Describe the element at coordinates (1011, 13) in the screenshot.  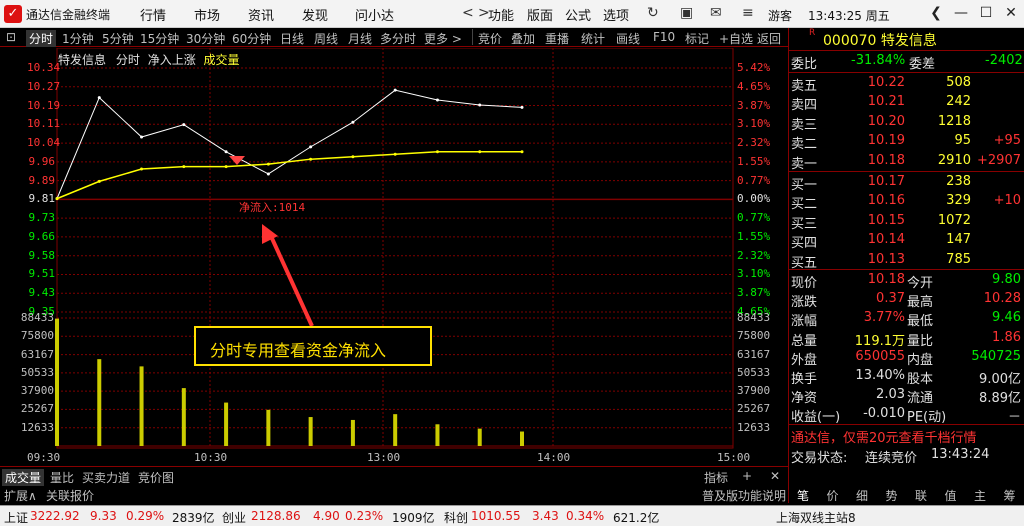
I see `close-icon: ✕` at that location.